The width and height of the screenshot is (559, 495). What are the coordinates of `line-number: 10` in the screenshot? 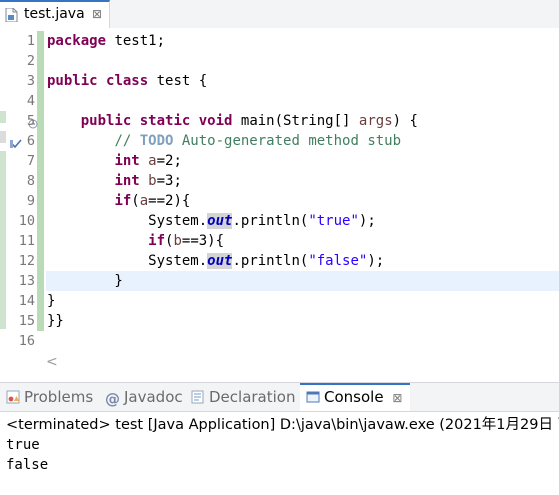 It's located at (26, 221).